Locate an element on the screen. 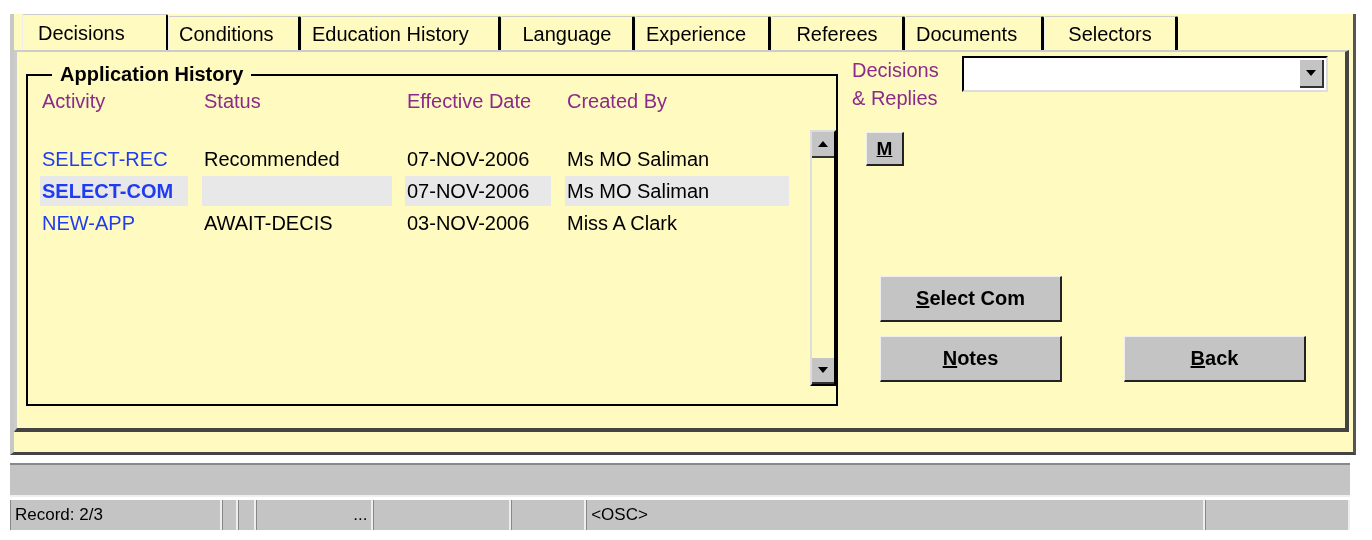 This screenshot has height=540, width=1372. table-cell-text: Miss A Clark is located at coordinates (622, 223).